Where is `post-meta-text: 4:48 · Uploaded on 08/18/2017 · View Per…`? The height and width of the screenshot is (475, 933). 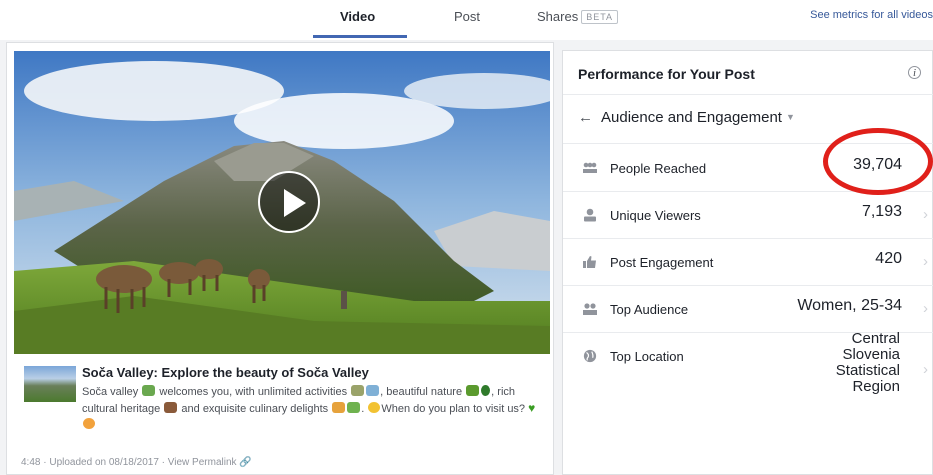 post-meta-text: 4:48 · Uploaded on 08/18/2017 · View Per… is located at coordinates (129, 462).